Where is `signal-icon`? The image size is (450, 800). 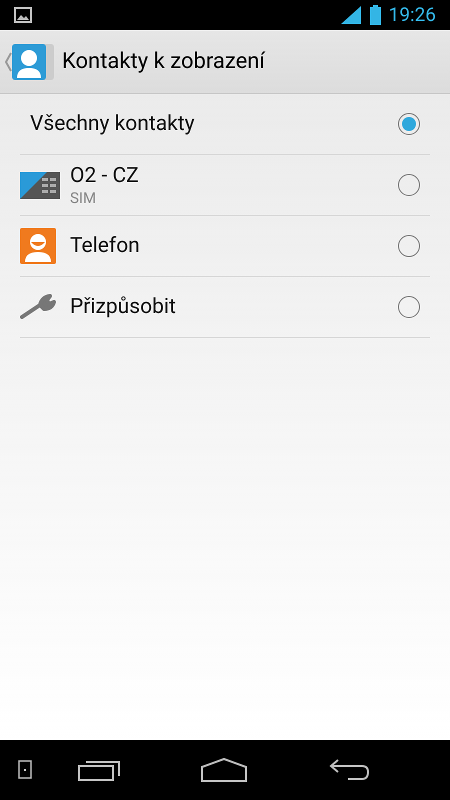
signal-icon is located at coordinates (350, 15).